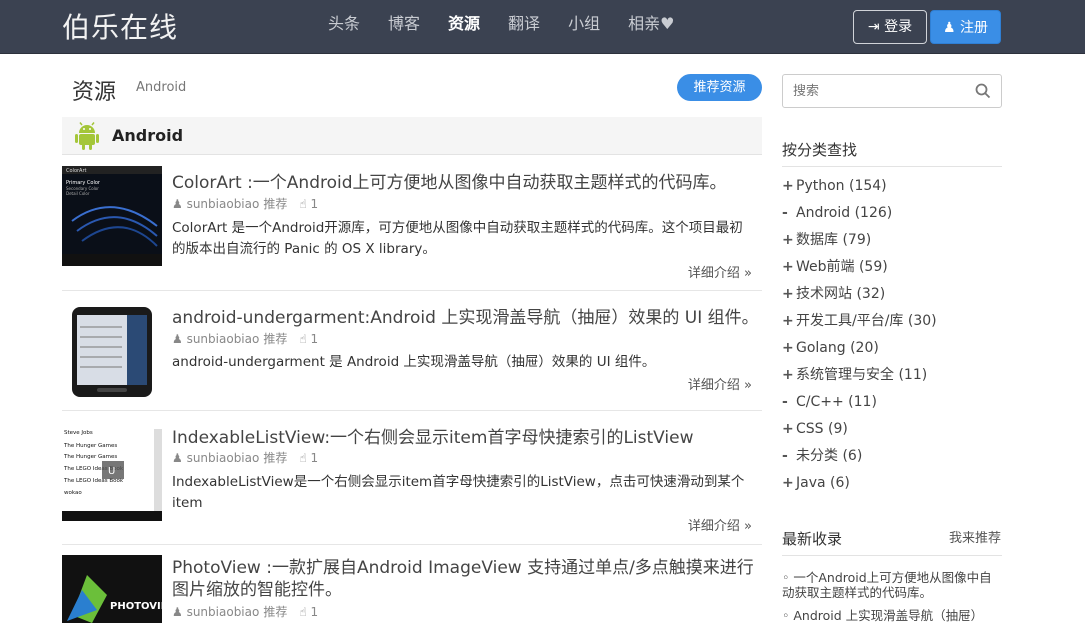  I want to click on register-button: ♟ 注册, so click(965, 27).